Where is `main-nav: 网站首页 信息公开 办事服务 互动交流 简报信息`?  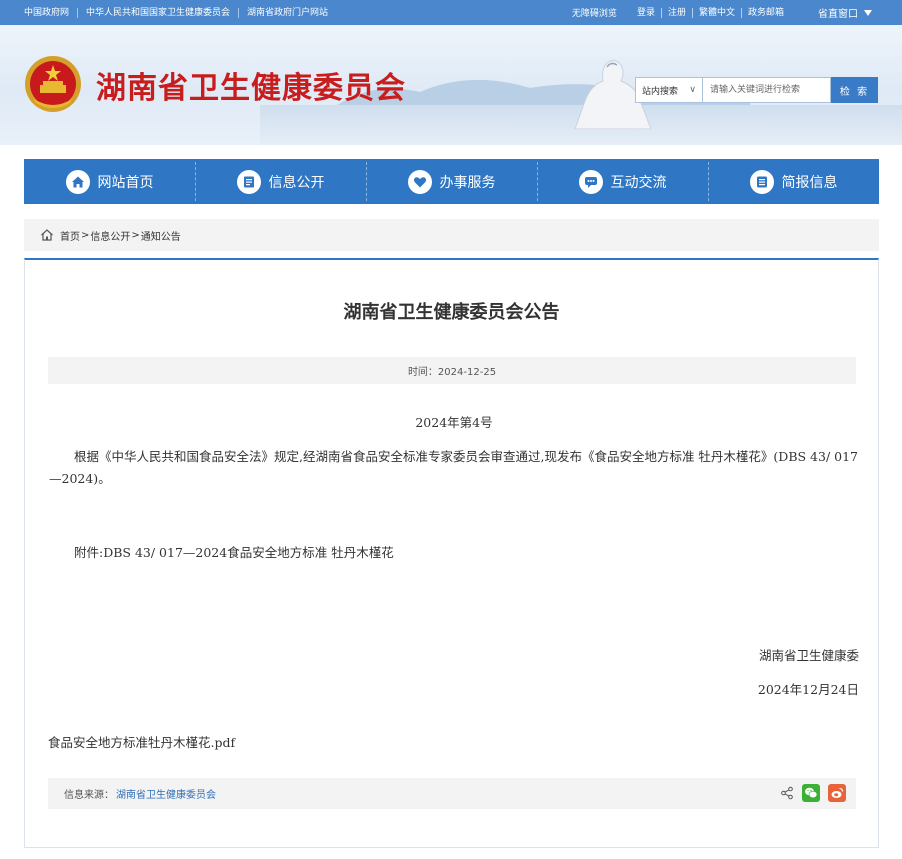 main-nav: 网站首页 信息公开 办事服务 互动交流 简报信息 is located at coordinates (451, 181).